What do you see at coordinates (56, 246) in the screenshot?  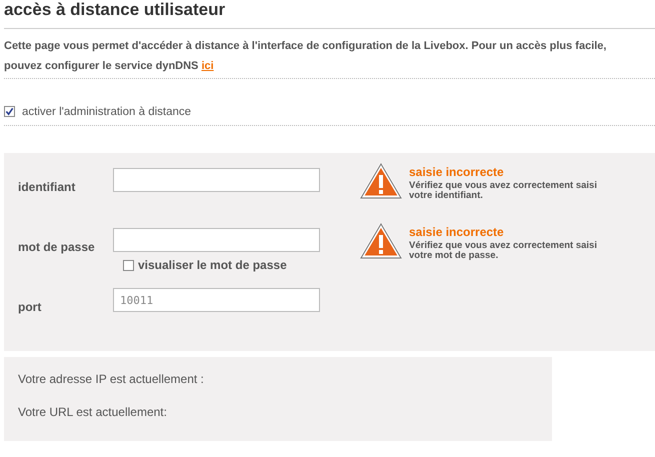 I see `field-label: mot de passe` at bounding box center [56, 246].